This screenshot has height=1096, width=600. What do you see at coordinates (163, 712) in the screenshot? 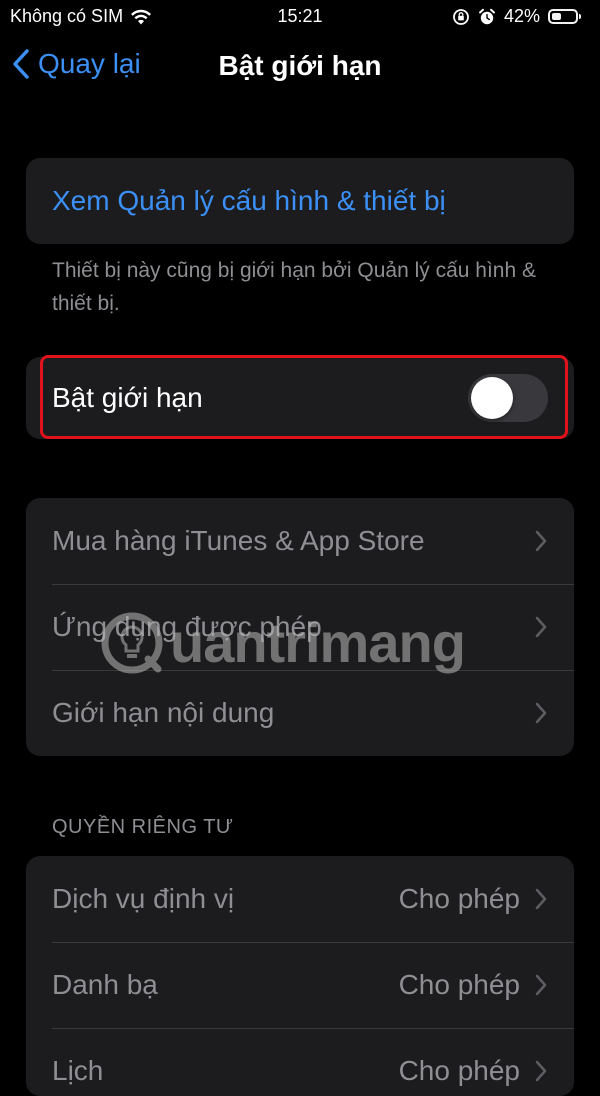
I see `store-item-label: Giới hạn nội dung` at bounding box center [163, 712].